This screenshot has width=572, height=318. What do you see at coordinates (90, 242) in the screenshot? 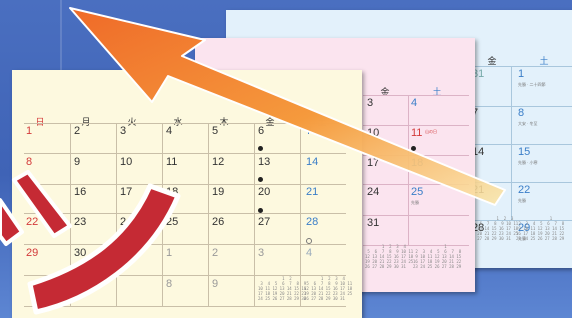
I see `brush-stroke-icon` at bounding box center [90, 242].